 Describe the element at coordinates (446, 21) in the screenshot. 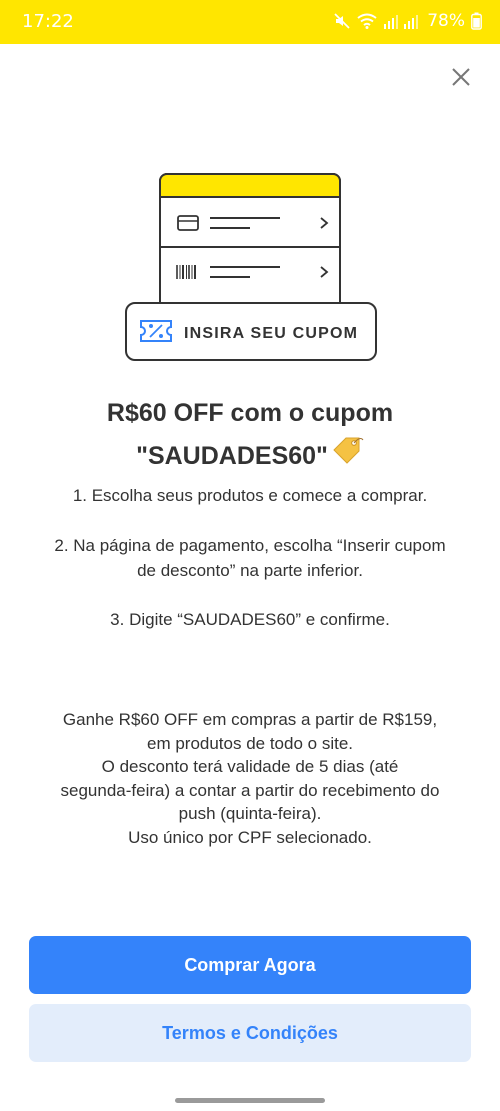

I see `battery-percent: 78%` at that location.